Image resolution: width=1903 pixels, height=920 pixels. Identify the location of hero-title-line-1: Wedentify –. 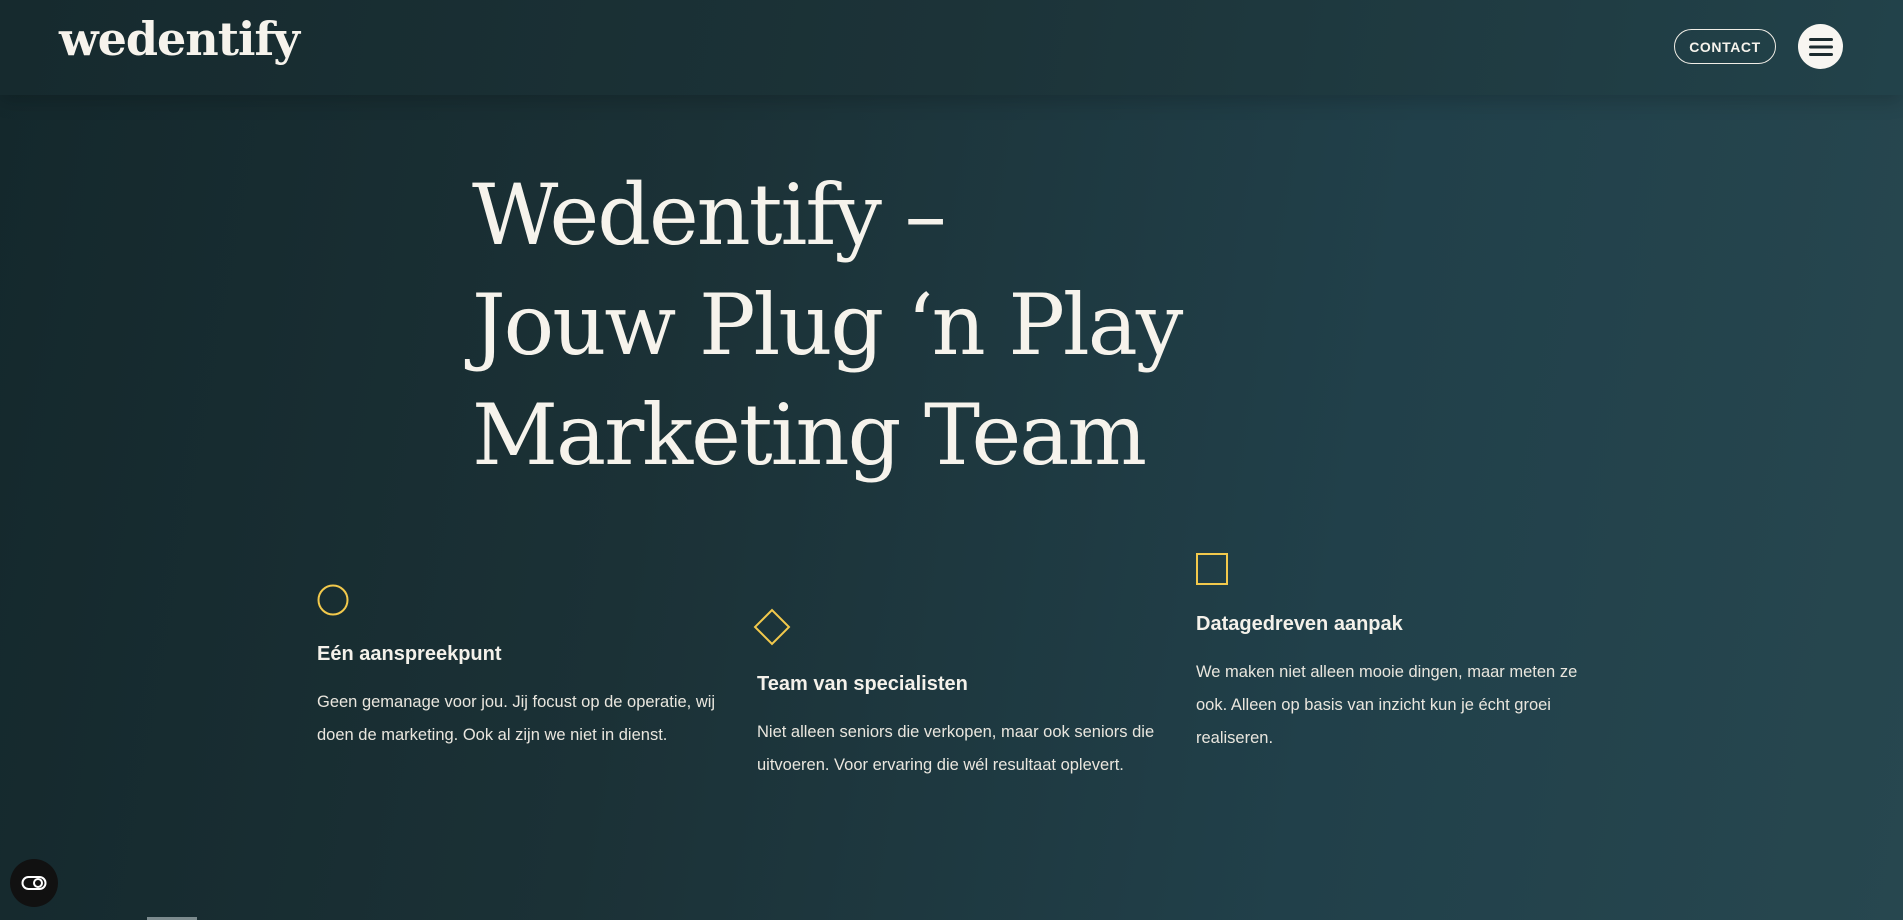
(709, 215).